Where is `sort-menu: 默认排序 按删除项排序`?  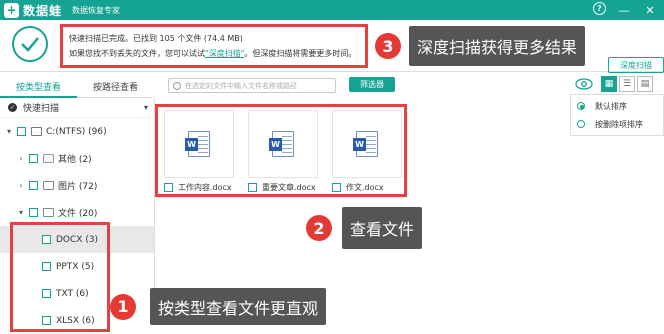
sort-menu: 默认排序 按删除项排序 is located at coordinates (617, 115).